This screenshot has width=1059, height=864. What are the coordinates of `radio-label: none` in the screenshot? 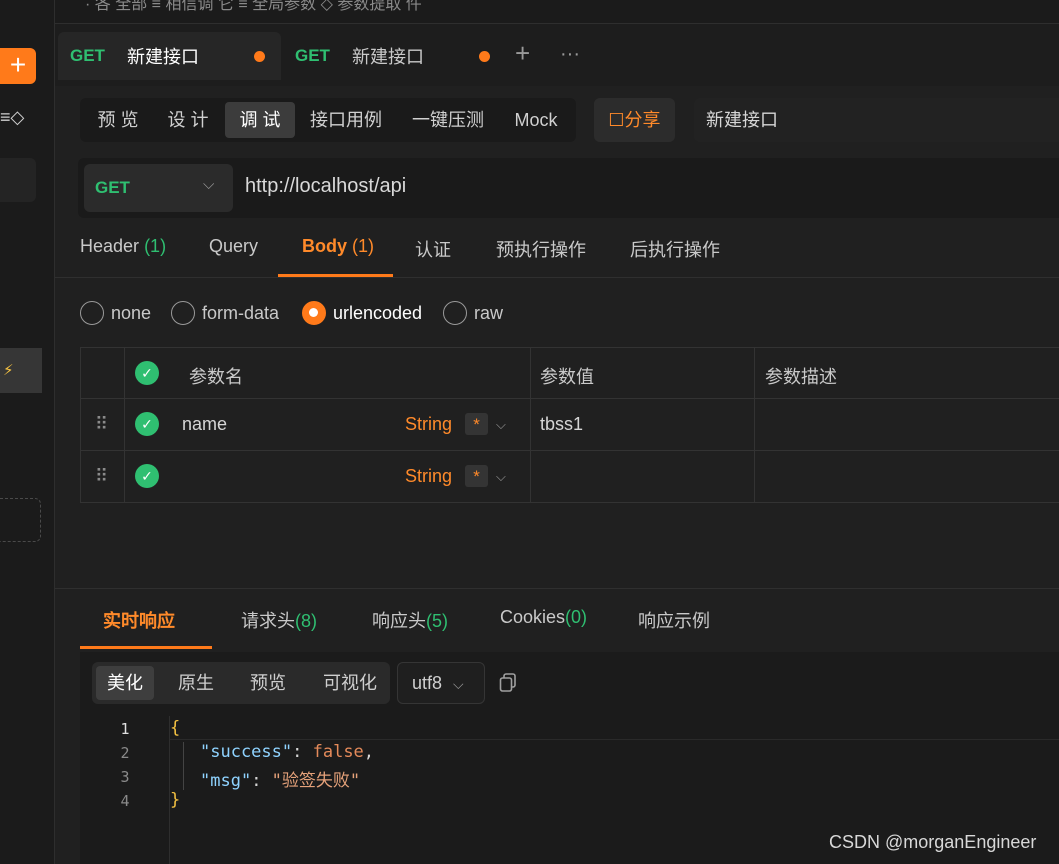 It's located at (131, 312).